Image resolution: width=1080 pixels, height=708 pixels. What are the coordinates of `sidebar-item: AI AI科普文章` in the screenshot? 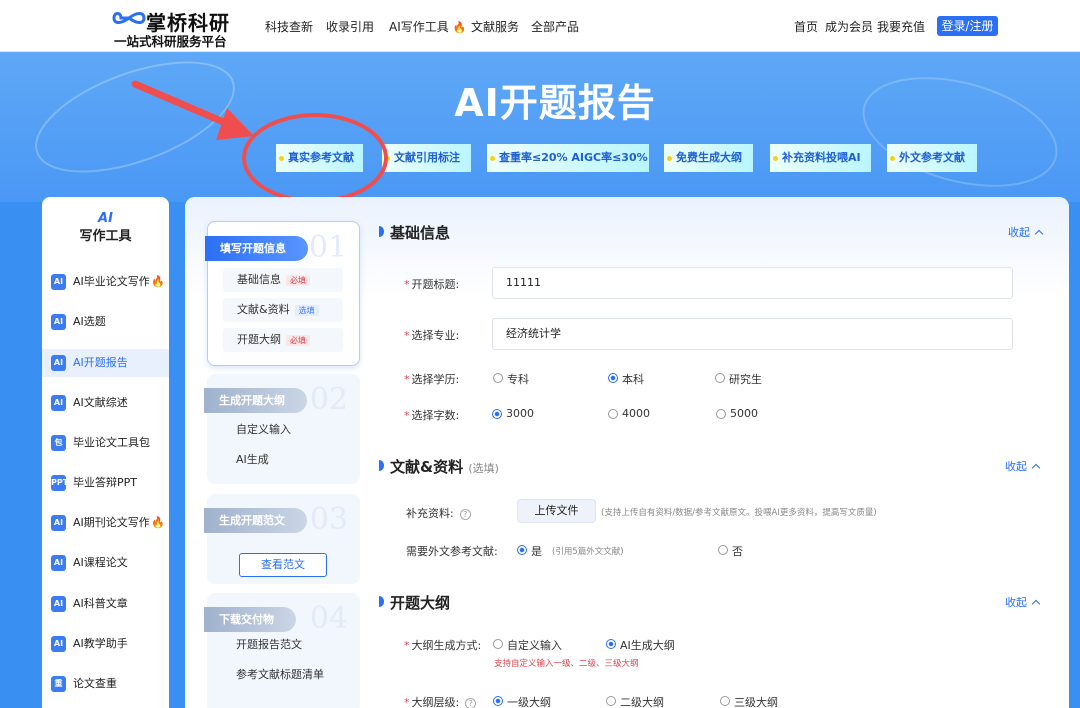 It's located at (105, 604).